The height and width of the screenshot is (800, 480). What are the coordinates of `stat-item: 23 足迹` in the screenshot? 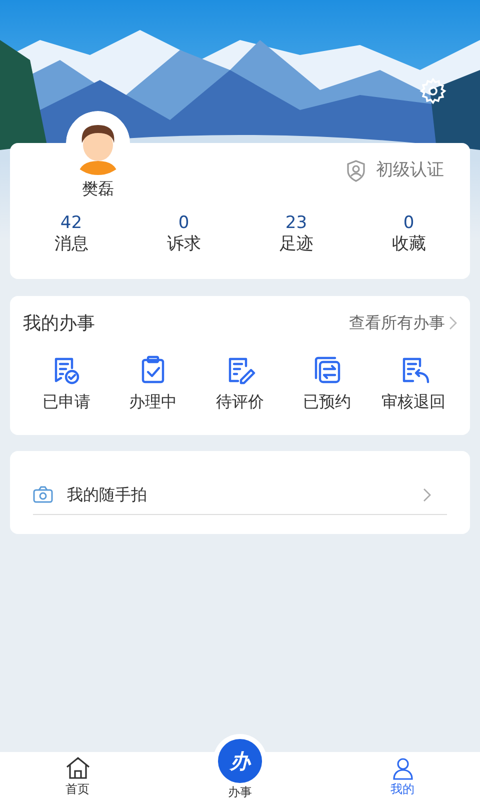 It's located at (296, 234).